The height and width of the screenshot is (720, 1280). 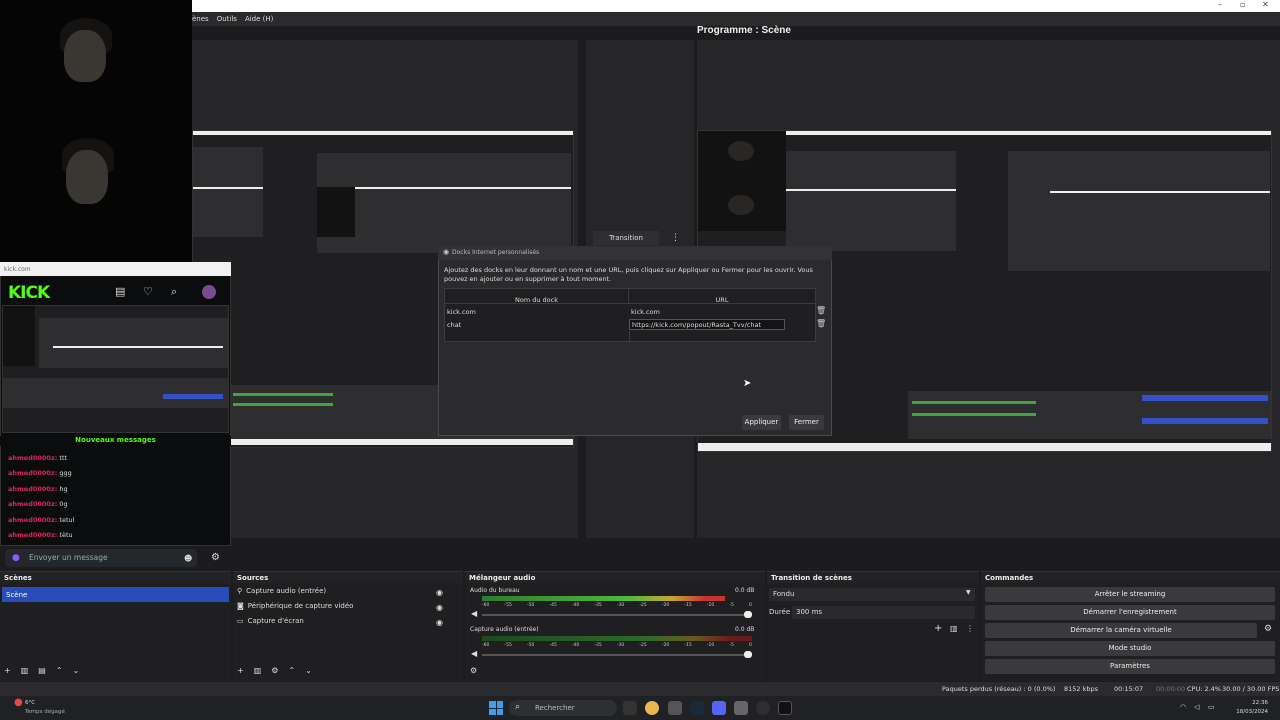 I want to click on apply-button: Appliquer, so click(x=761, y=422).